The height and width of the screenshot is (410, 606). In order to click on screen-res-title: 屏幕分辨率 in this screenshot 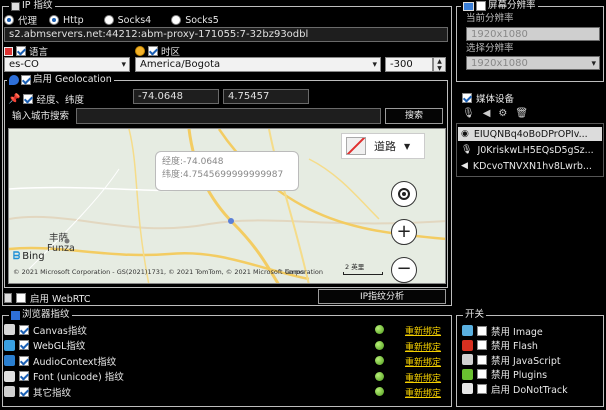, I will do `click(499, 6)`.